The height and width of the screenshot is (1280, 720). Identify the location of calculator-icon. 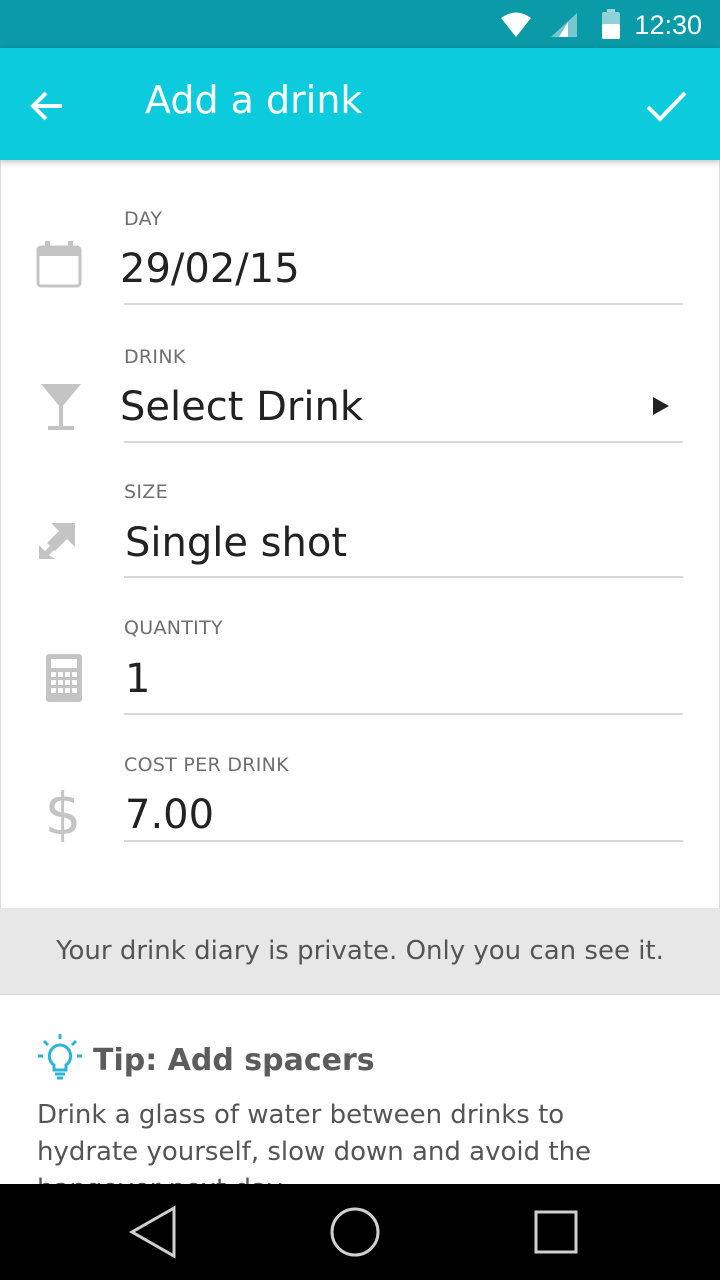
(64, 678).